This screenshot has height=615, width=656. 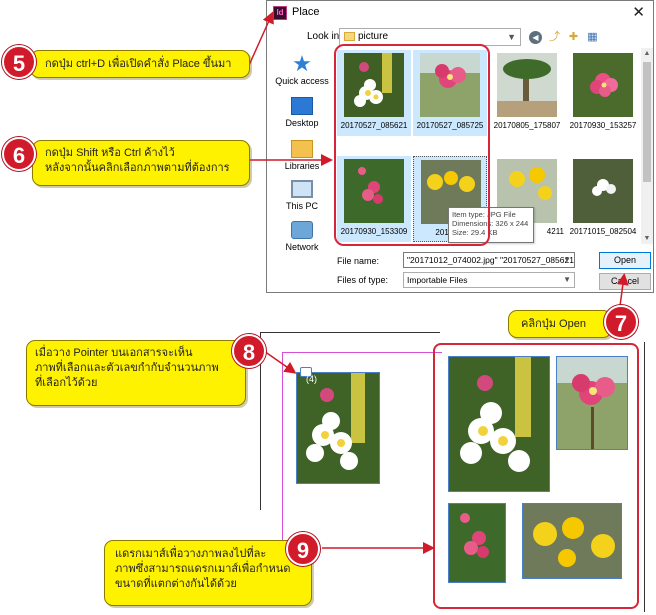 I want to click on file-item: 20170930_153257, so click(x=603, y=93).